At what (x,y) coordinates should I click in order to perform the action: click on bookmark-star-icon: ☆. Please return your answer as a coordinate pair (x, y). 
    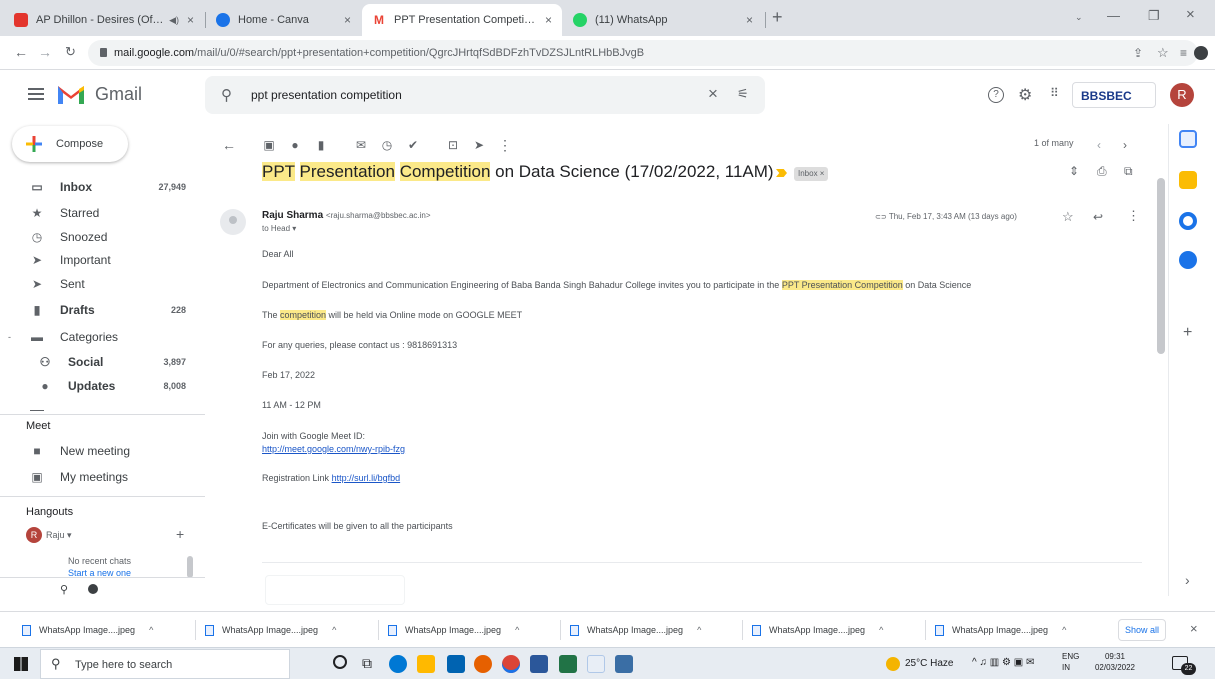
    Looking at the image, I should click on (1163, 53).